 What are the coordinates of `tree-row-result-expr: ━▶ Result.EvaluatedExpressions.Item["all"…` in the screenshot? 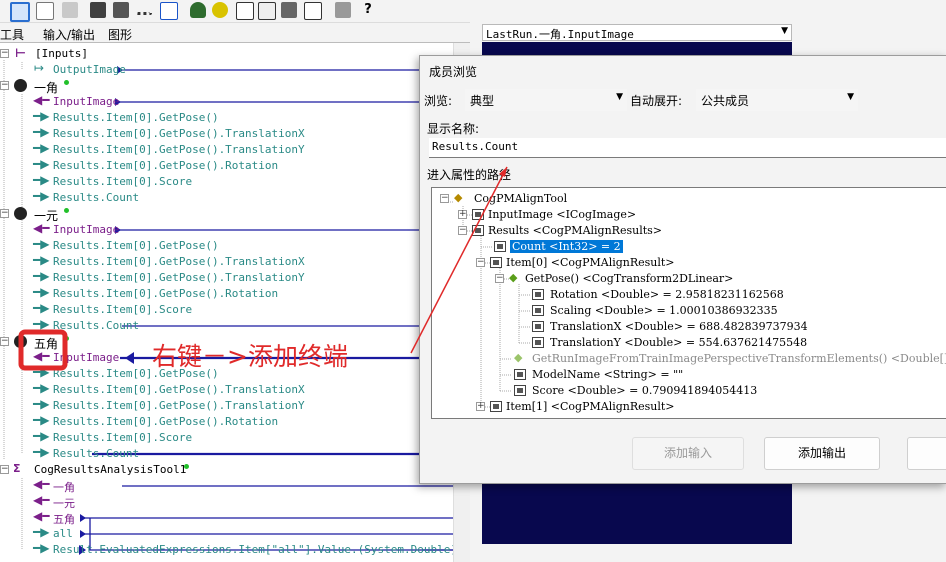 It's located at (226, 549).